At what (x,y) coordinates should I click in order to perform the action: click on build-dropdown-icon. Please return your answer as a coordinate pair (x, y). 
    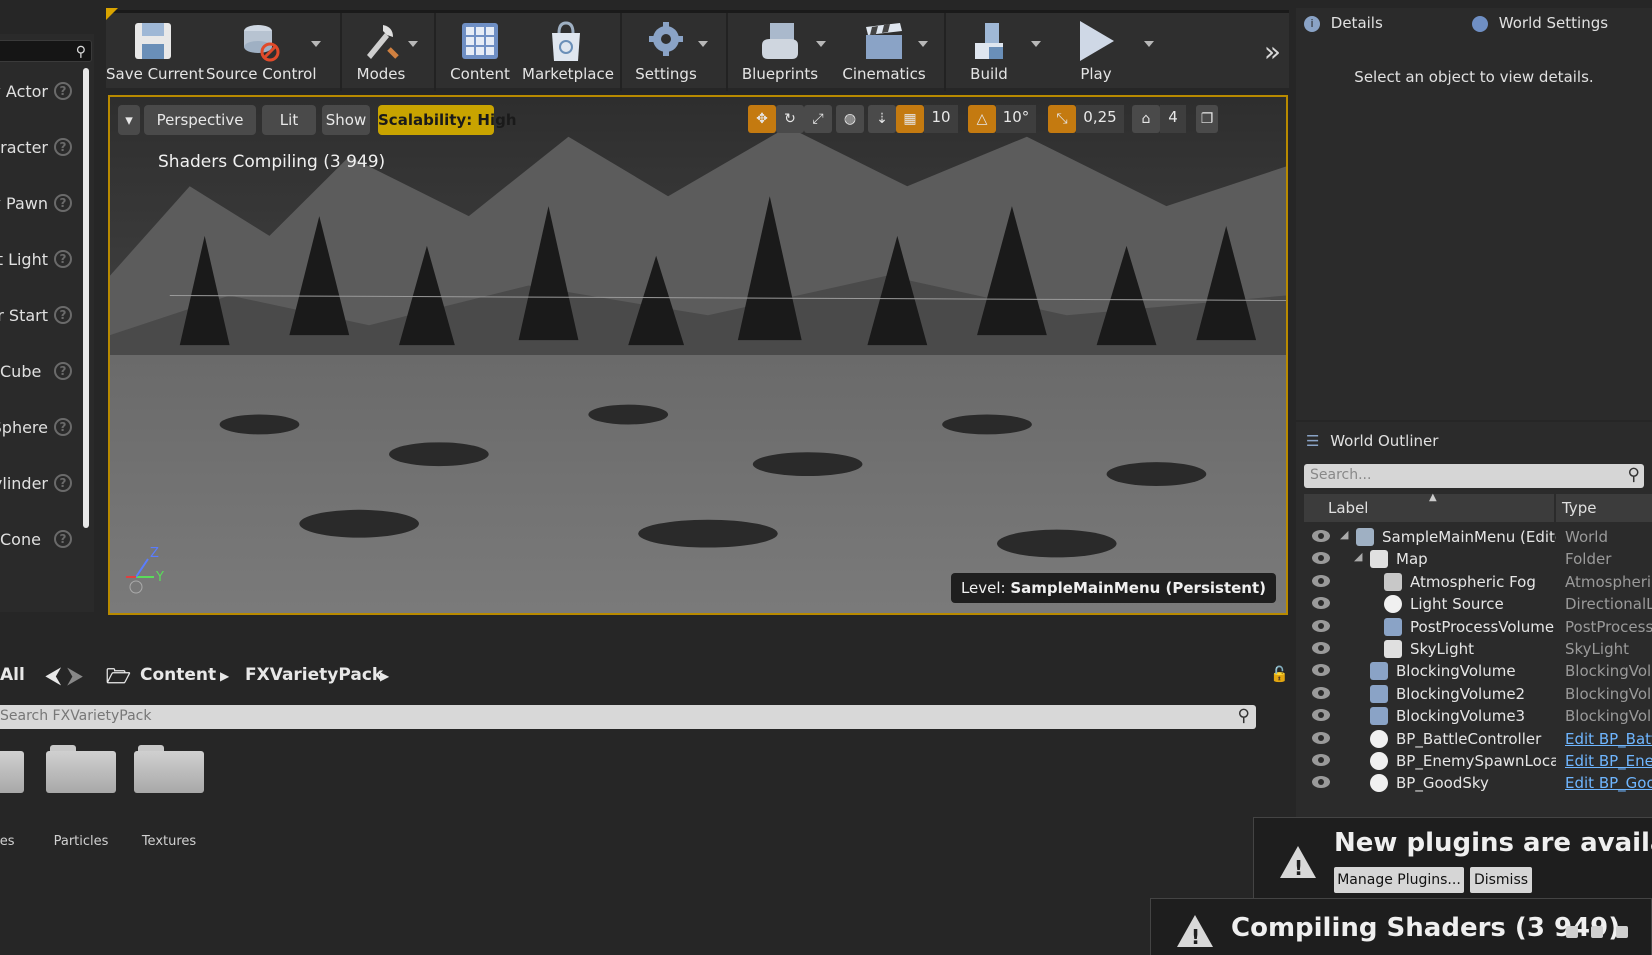
    Looking at the image, I should click on (1036, 44).